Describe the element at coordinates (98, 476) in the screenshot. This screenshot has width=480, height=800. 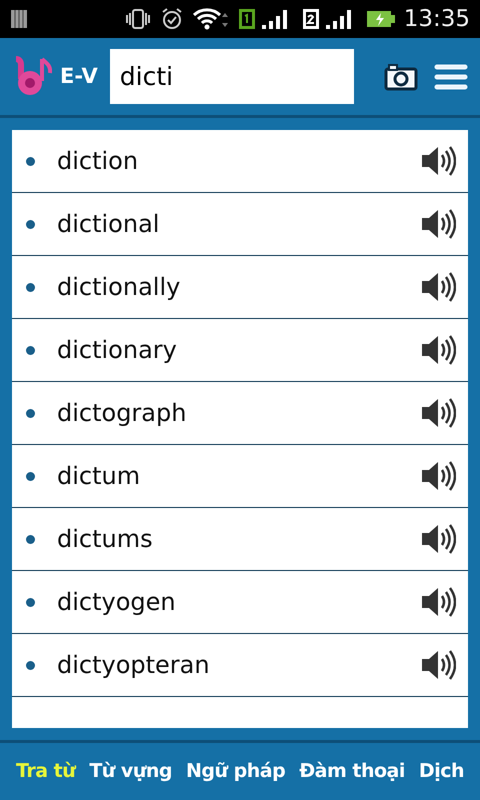
I see `word-item: dictum` at that location.